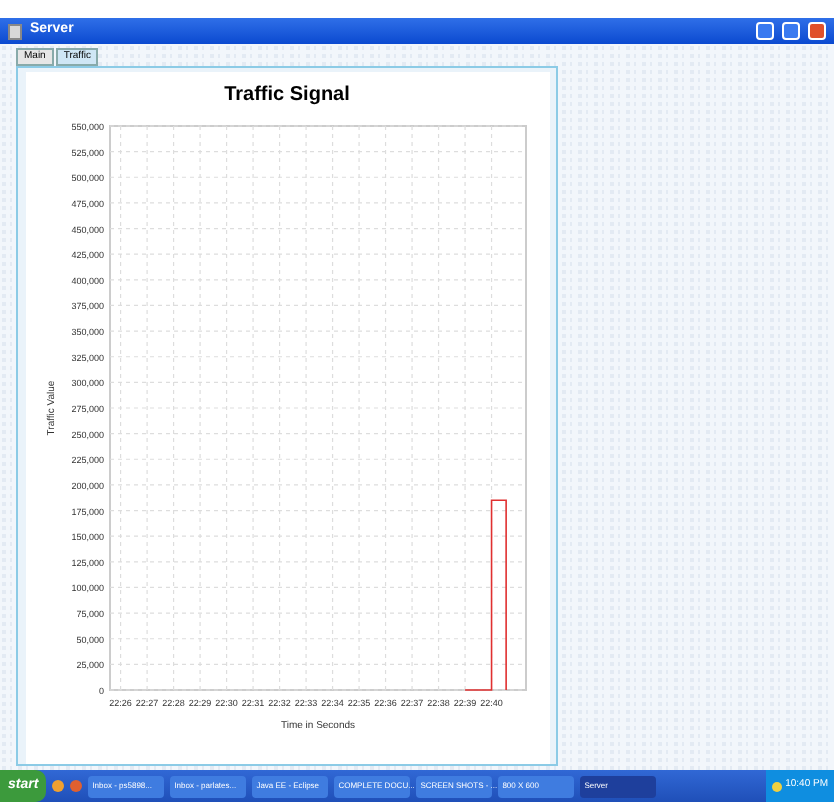 The width and height of the screenshot is (834, 802). I want to click on tray-icon, so click(776, 786).